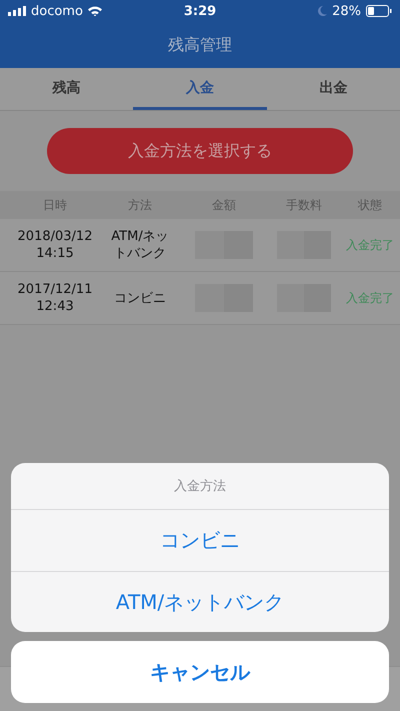 This screenshot has height=711, width=400. I want to click on battery-icon, so click(379, 11).